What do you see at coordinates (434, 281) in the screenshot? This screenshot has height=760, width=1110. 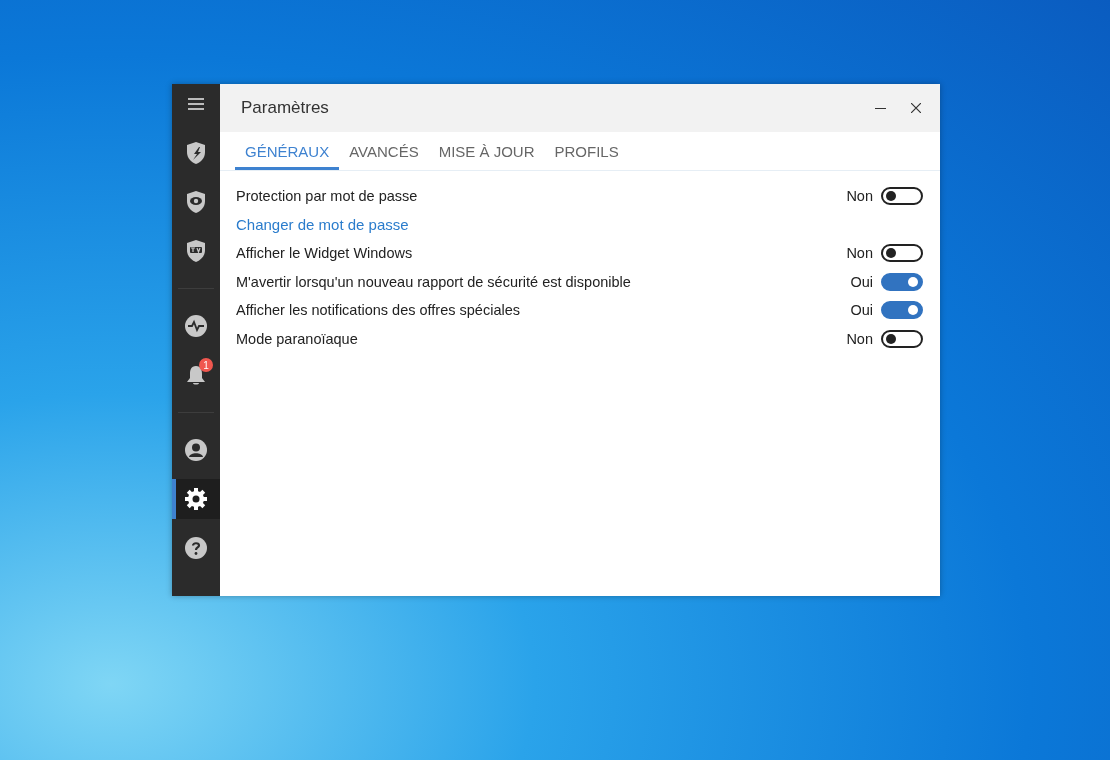 I see `setting-label: M'avertir lorsqu'un nouveau rapport de sécurité est disponible` at bounding box center [434, 281].